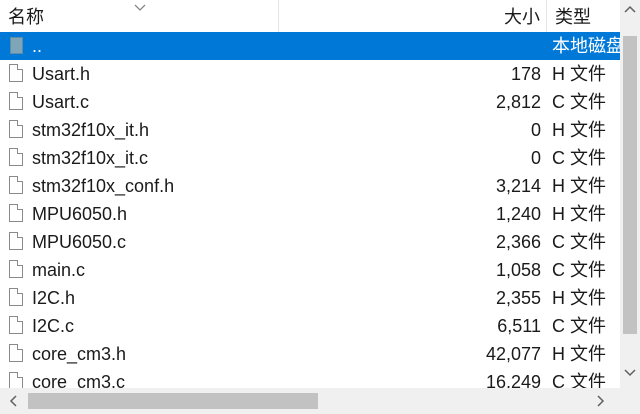 This screenshot has height=414, width=640. Describe the element at coordinates (79, 242) in the screenshot. I see `file-name: MPU6050.c` at that location.